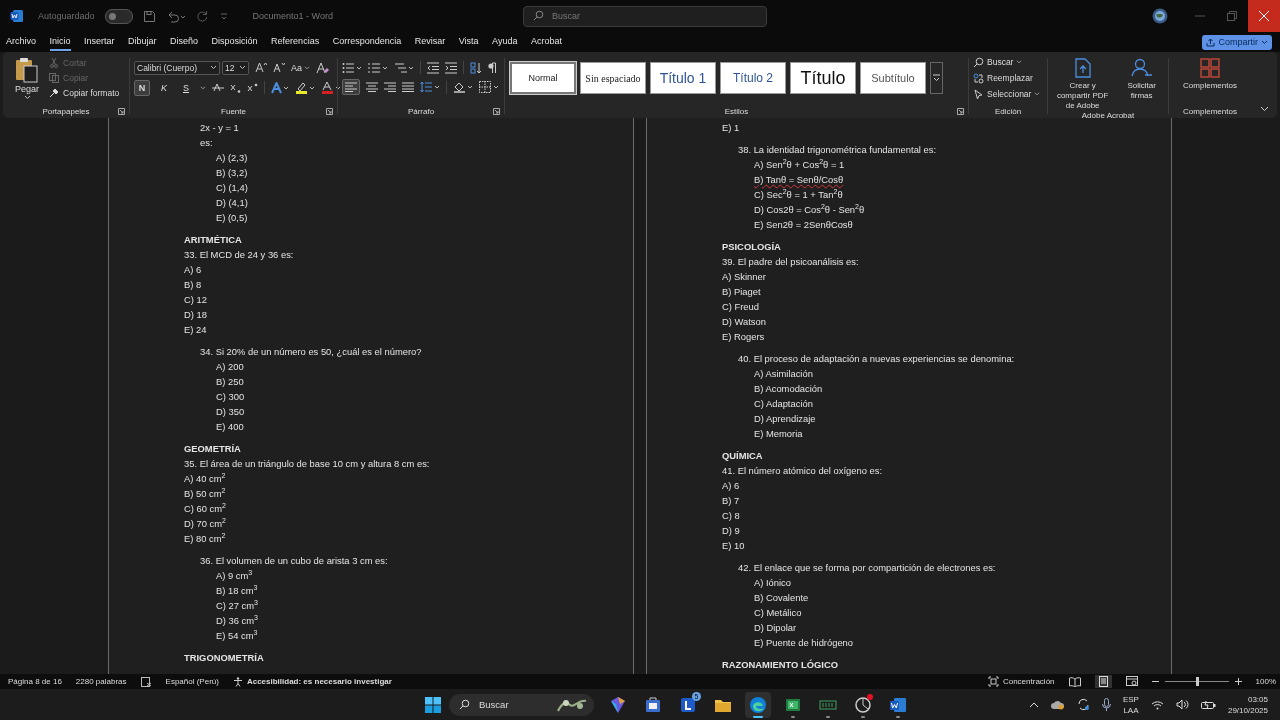  Describe the element at coordinates (893, 78) in the screenshot. I see `style-preset: Subtítulo` at that location.